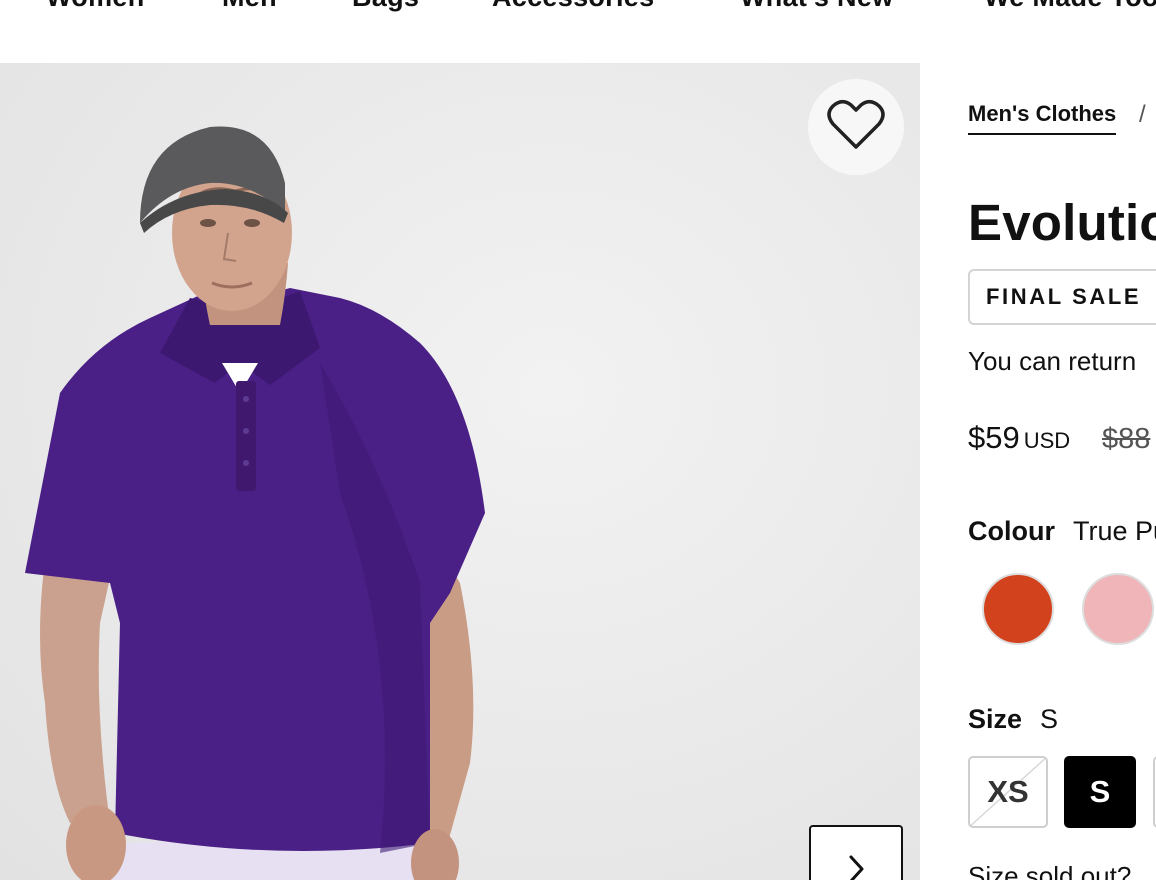 This screenshot has width=1156, height=880. What do you see at coordinates (1047, 440) in the screenshot?
I see `price-currency: USD` at bounding box center [1047, 440].